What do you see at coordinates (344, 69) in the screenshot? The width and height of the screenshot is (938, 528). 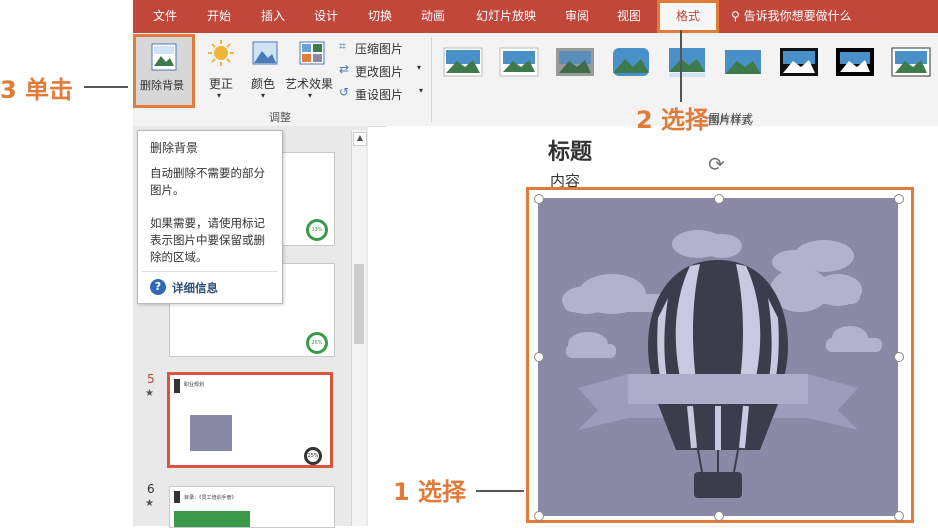 I see `change-picture-icon: ⇄` at bounding box center [344, 69].